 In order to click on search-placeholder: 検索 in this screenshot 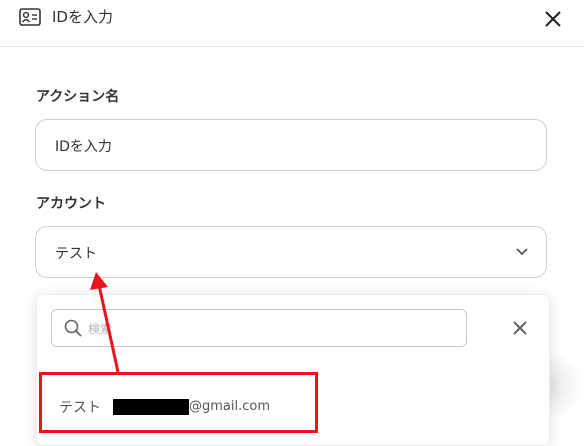, I will do `click(100, 329)`.